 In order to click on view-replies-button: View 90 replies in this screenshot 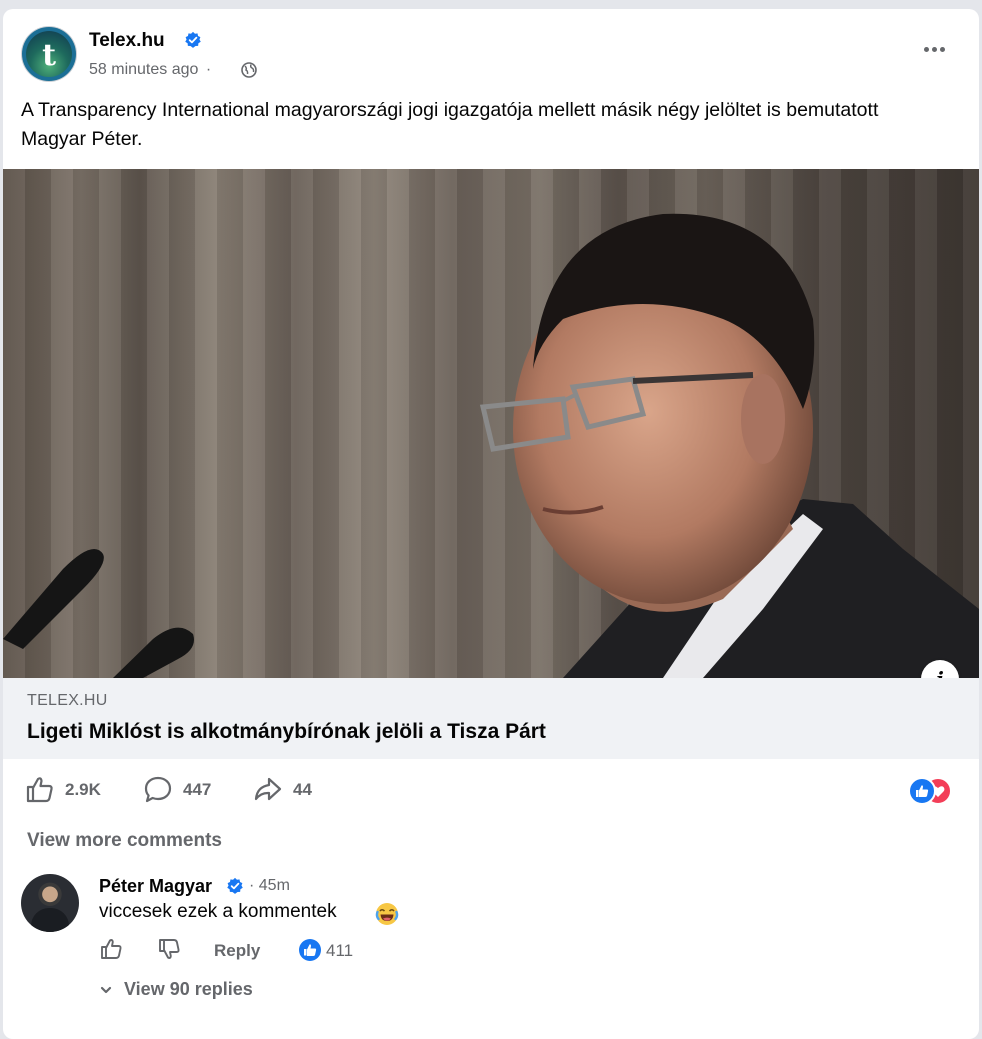, I will do `click(176, 989)`.